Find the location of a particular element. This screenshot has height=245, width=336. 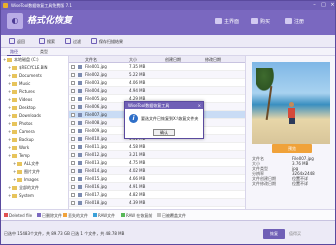

save-icon is located at coordinates (94, 41).